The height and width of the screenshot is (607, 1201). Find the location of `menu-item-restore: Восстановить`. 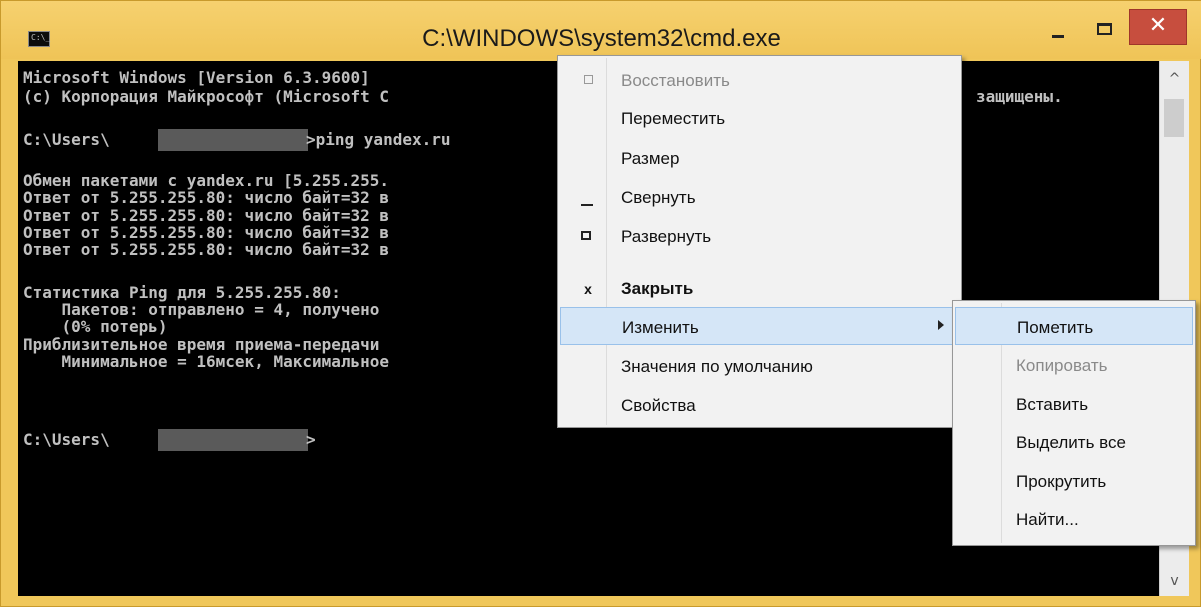

menu-item-restore: Восстановить is located at coordinates (759, 80).